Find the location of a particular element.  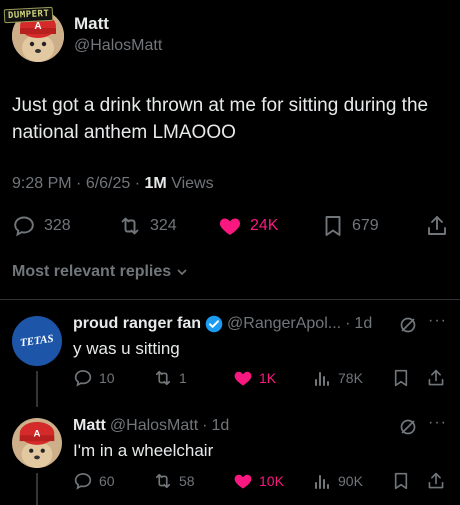

repost-button: 58 is located at coordinates (174, 481).